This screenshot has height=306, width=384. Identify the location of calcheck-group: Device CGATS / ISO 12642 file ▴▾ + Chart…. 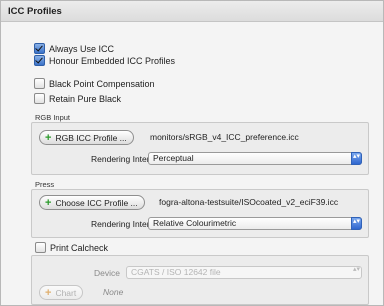
(200, 280).